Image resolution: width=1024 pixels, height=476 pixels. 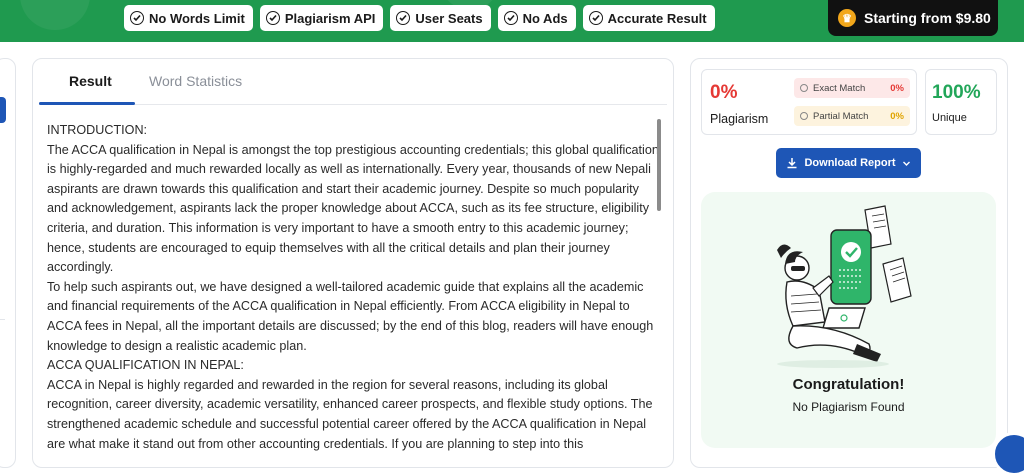 What do you see at coordinates (847, 18) in the screenshot?
I see `crown-icon: ♛` at bounding box center [847, 18].